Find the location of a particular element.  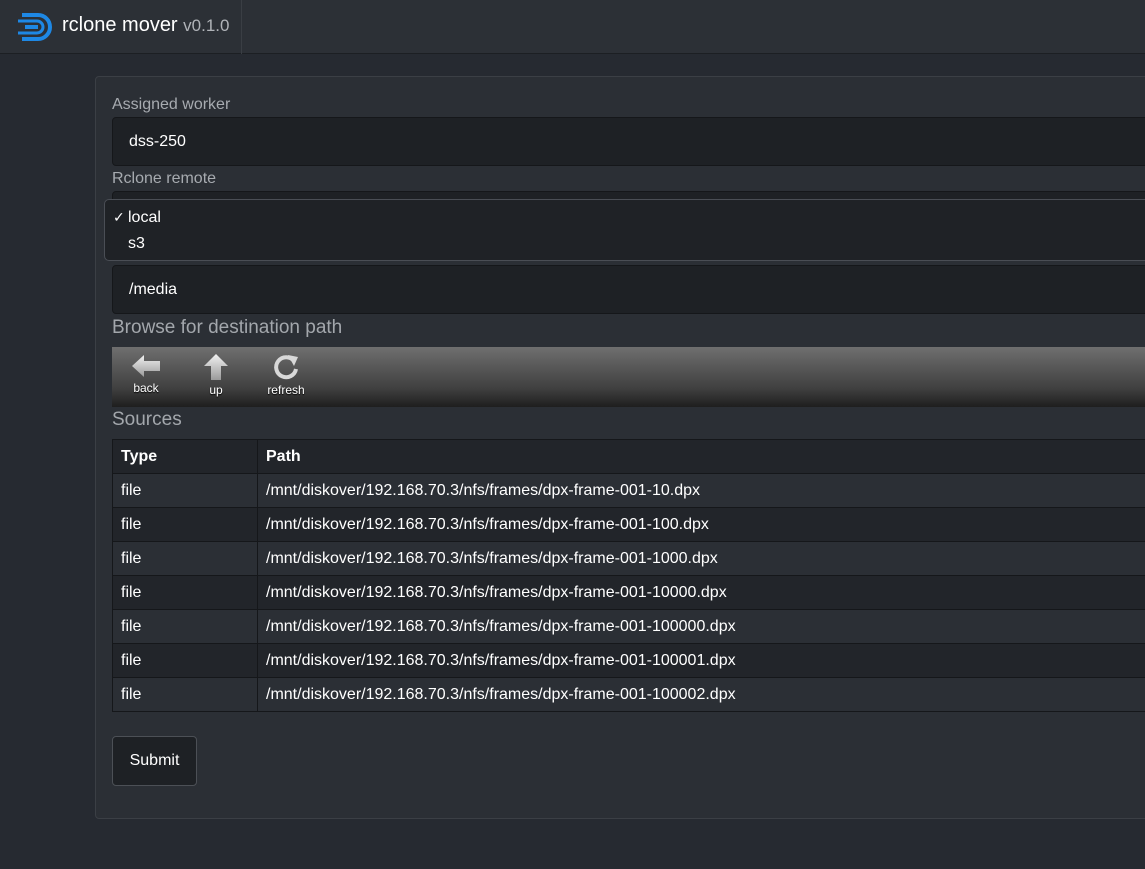

back-label: back is located at coordinates (146, 388).